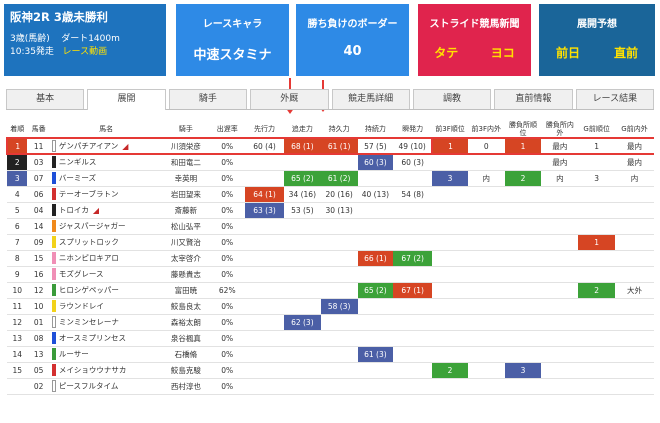  I want to click on horse-name-cell: テーオーブラトン, so click(106, 194).